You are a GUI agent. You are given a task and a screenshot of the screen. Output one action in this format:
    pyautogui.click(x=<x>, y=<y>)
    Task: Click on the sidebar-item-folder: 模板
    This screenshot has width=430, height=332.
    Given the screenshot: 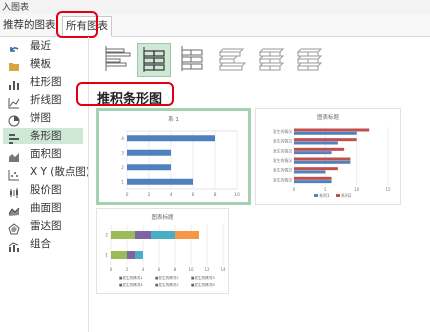 What is the action you would take?
    pyautogui.click(x=43, y=64)
    